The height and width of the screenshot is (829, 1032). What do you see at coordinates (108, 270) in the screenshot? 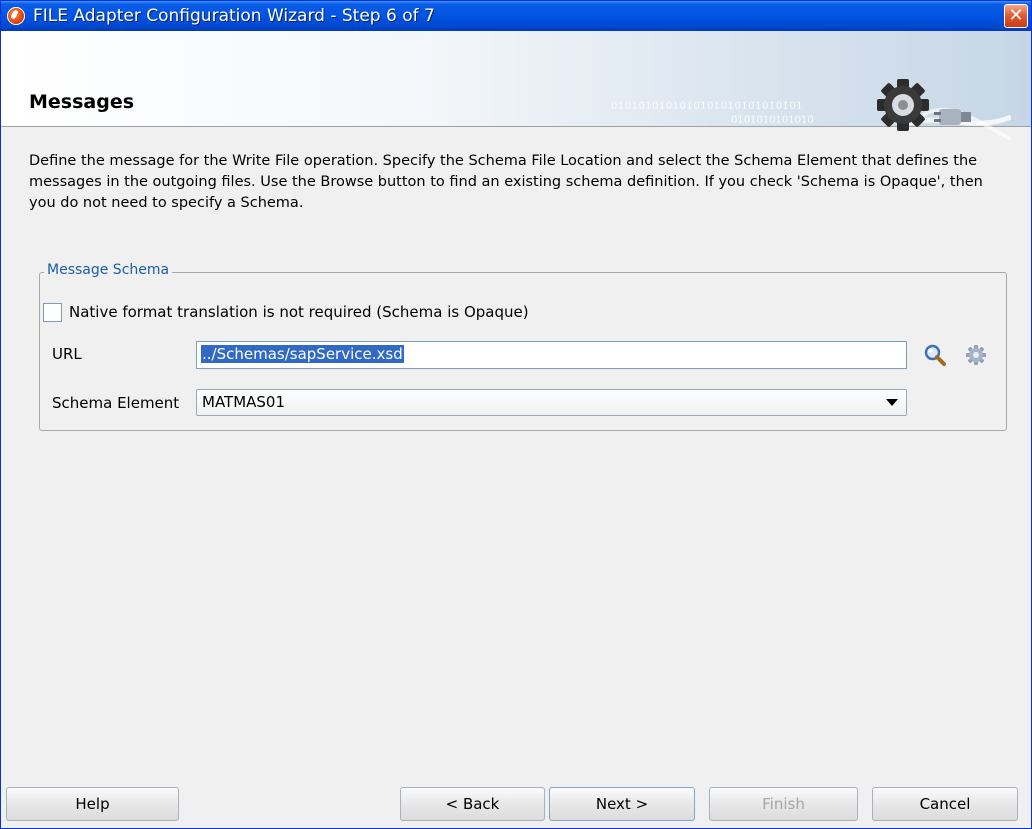
I see `group-legend: Message Schema` at bounding box center [108, 270].